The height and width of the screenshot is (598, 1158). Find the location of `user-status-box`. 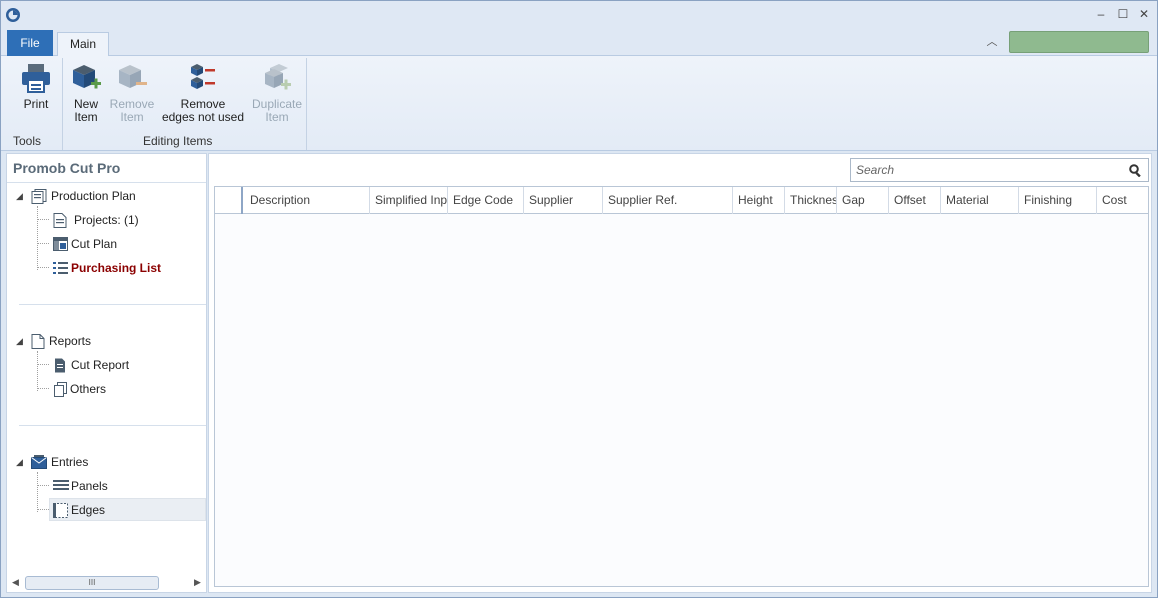

user-status-box is located at coordinates (1079, 42).